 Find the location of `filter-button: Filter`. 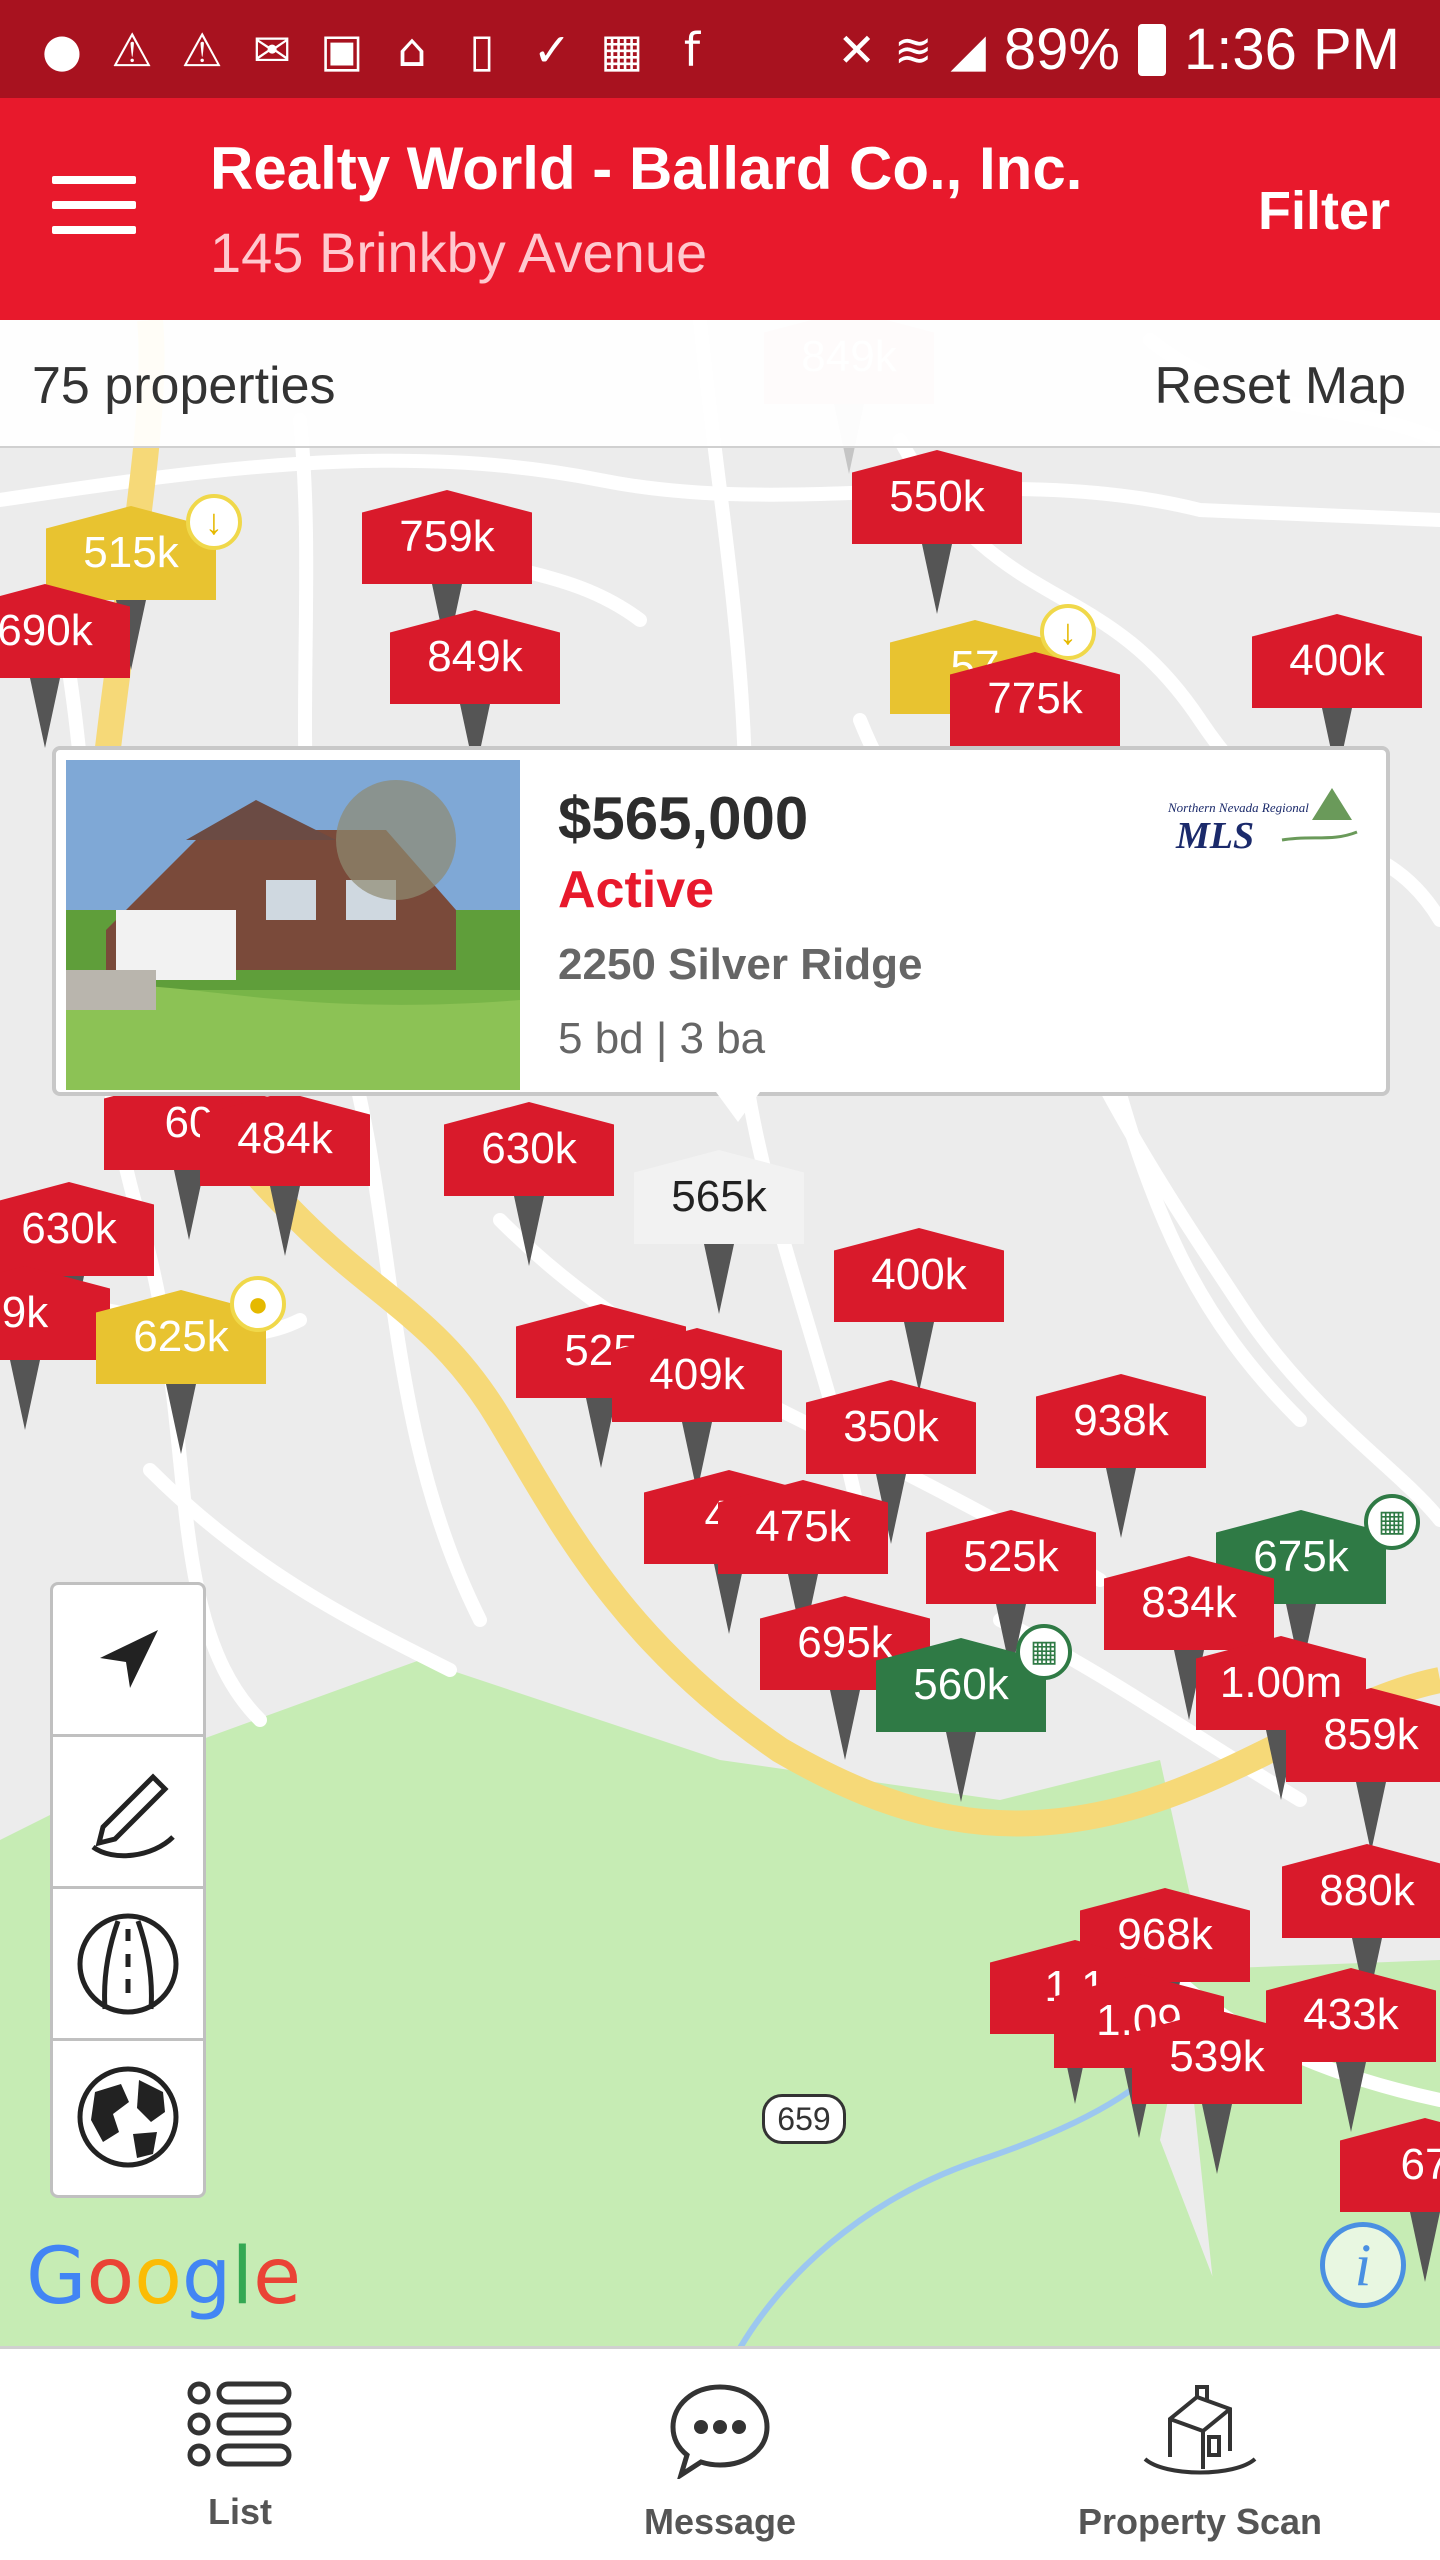

filter-button: Filter is located at coordinates (1324, 211).